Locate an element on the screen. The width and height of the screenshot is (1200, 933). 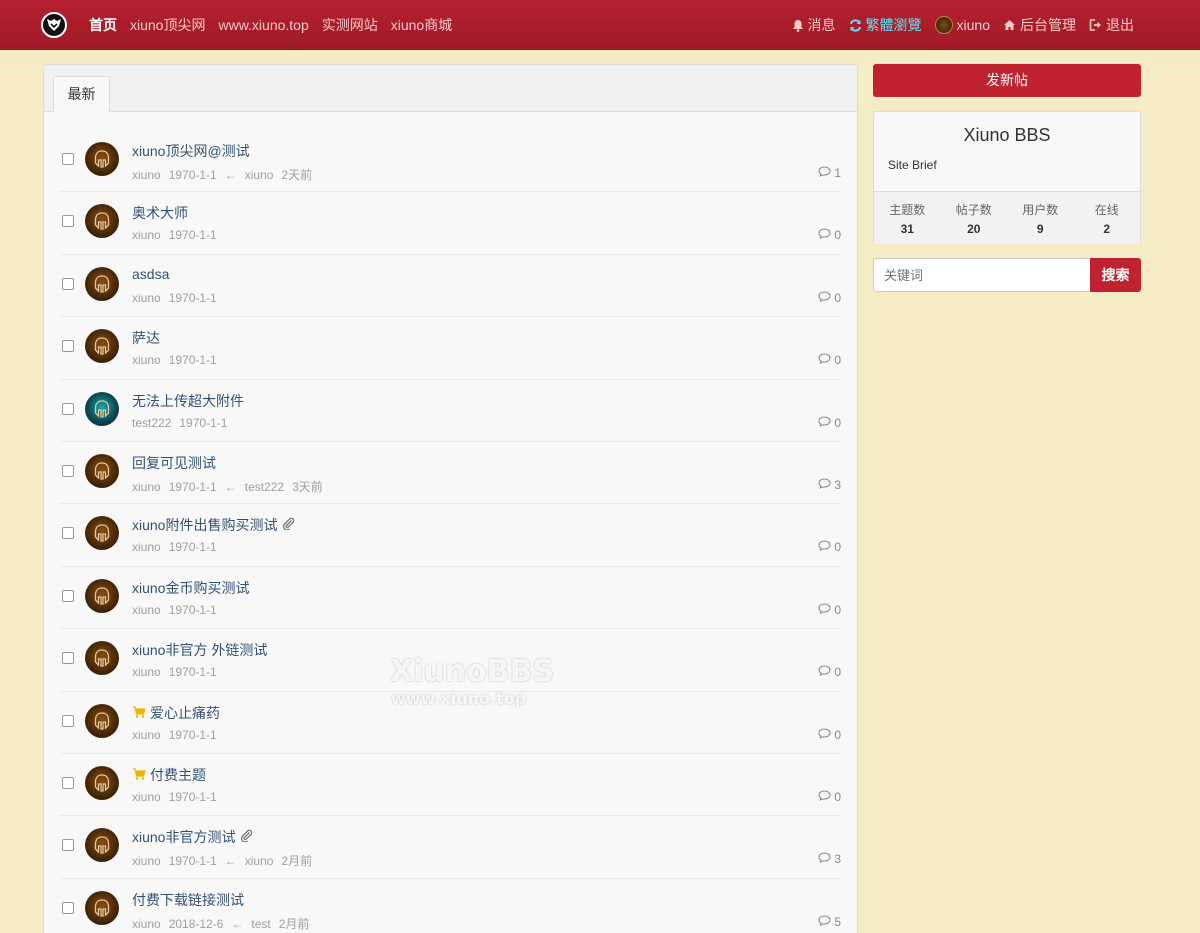
nav-user-label: xiuno is located at coordinates (973, 25).